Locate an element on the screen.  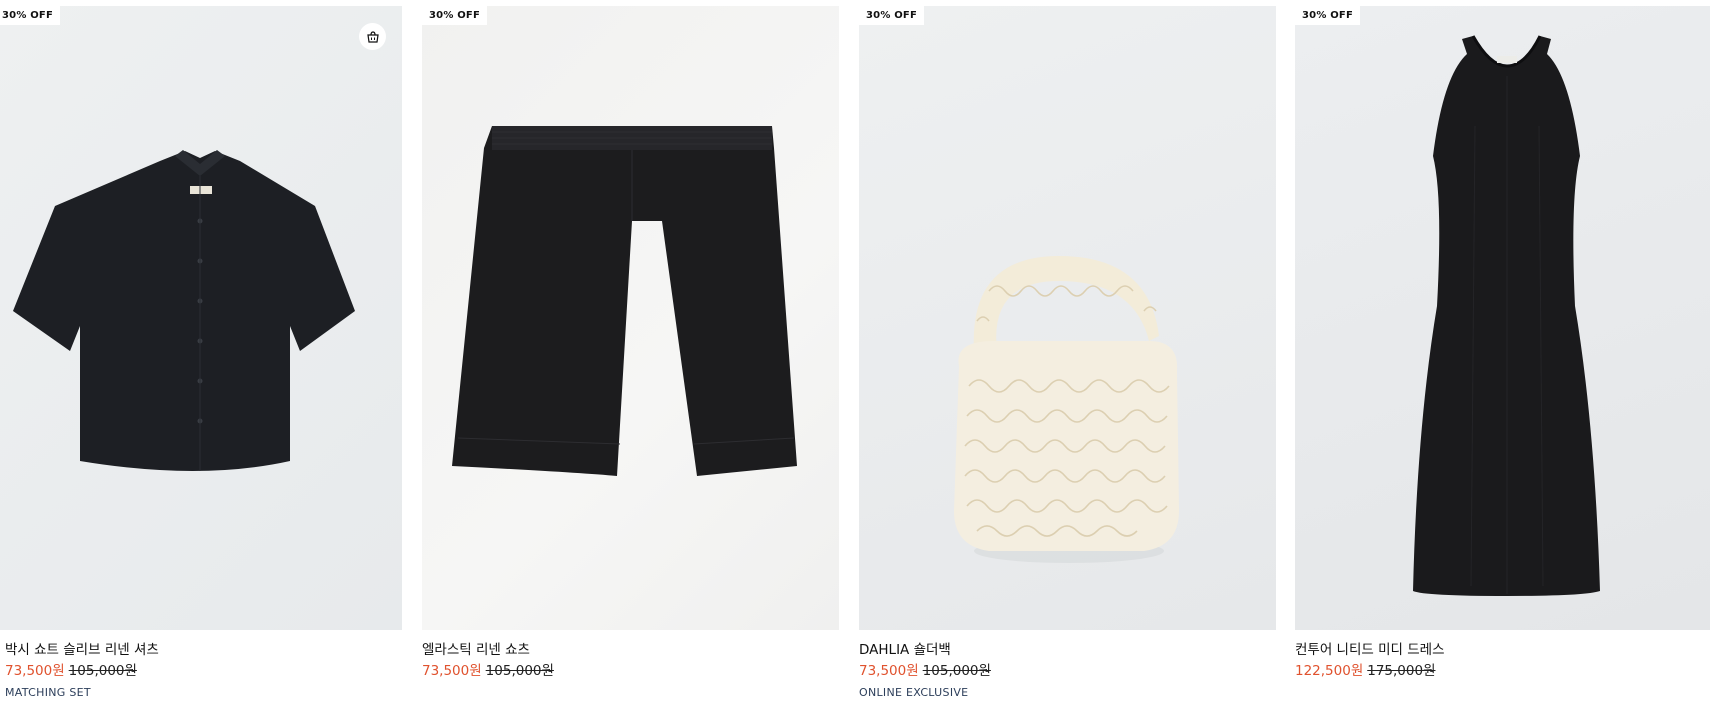
shirt-image is located at coordinates (184, 310).